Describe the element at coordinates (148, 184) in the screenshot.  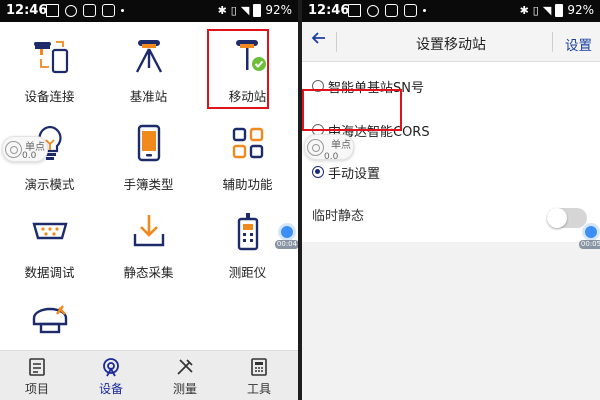
I see `grid-item-label: 手簿类型` at that location.